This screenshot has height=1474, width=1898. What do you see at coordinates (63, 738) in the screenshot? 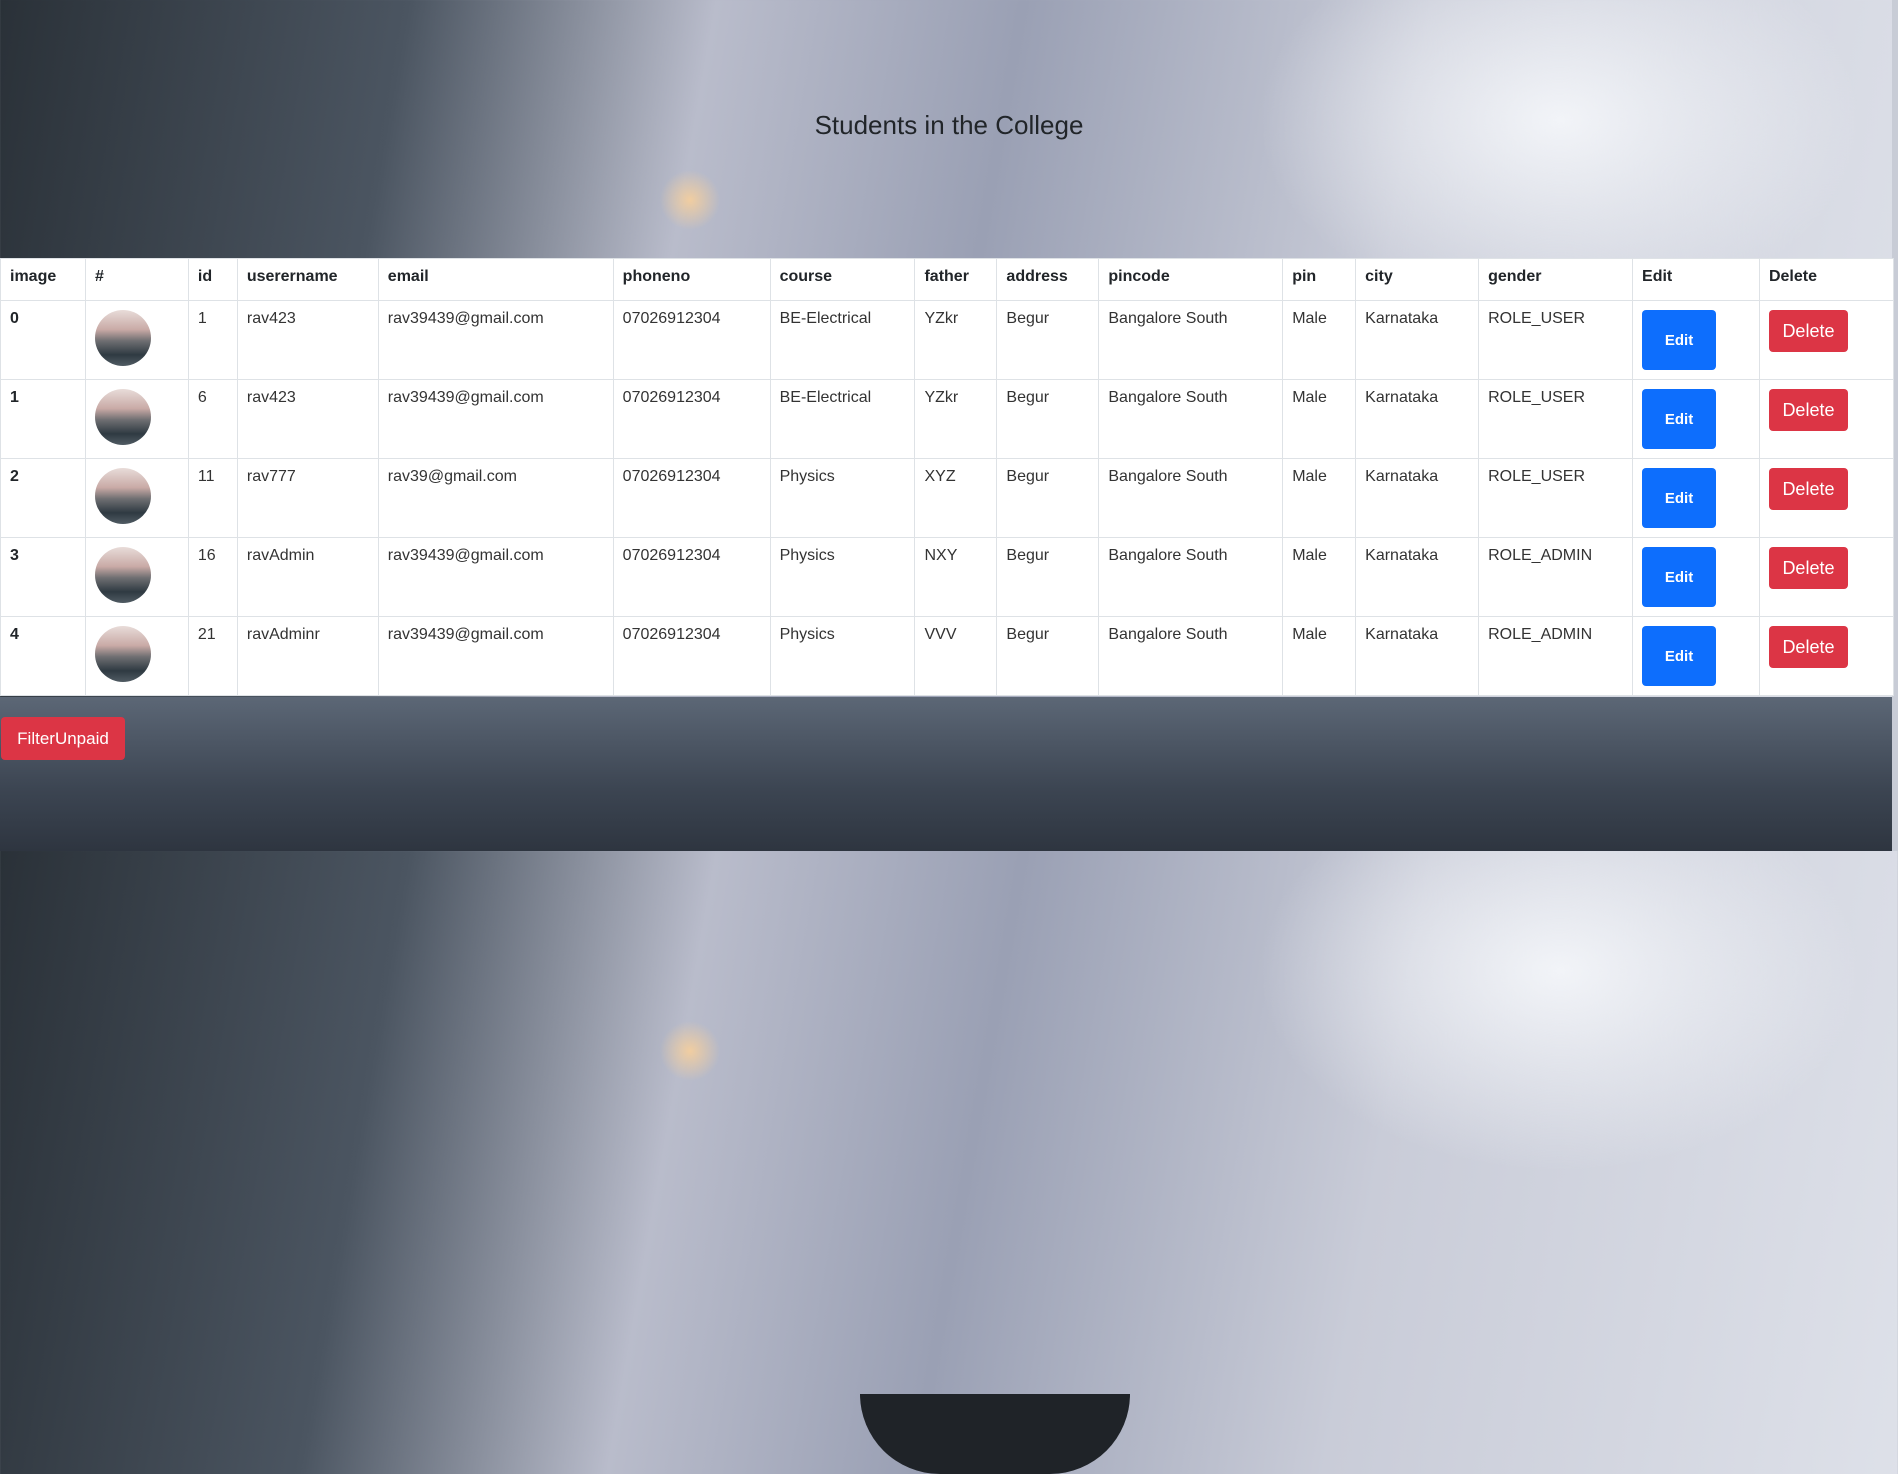
I see `filter-unpaid-button: FilterUnpaid` at bounding box center [63, 738].